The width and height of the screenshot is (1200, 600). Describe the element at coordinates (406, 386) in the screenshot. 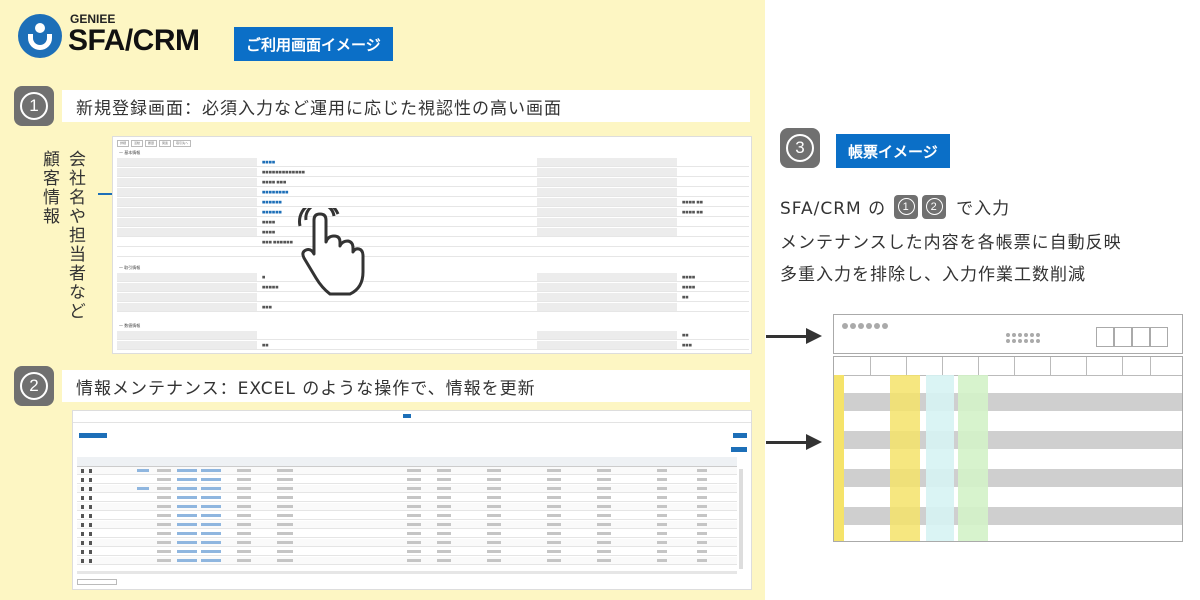

I see `step2-title: 情報メンテナンス：EXCEL のような操作で、情報を更新` at that location.